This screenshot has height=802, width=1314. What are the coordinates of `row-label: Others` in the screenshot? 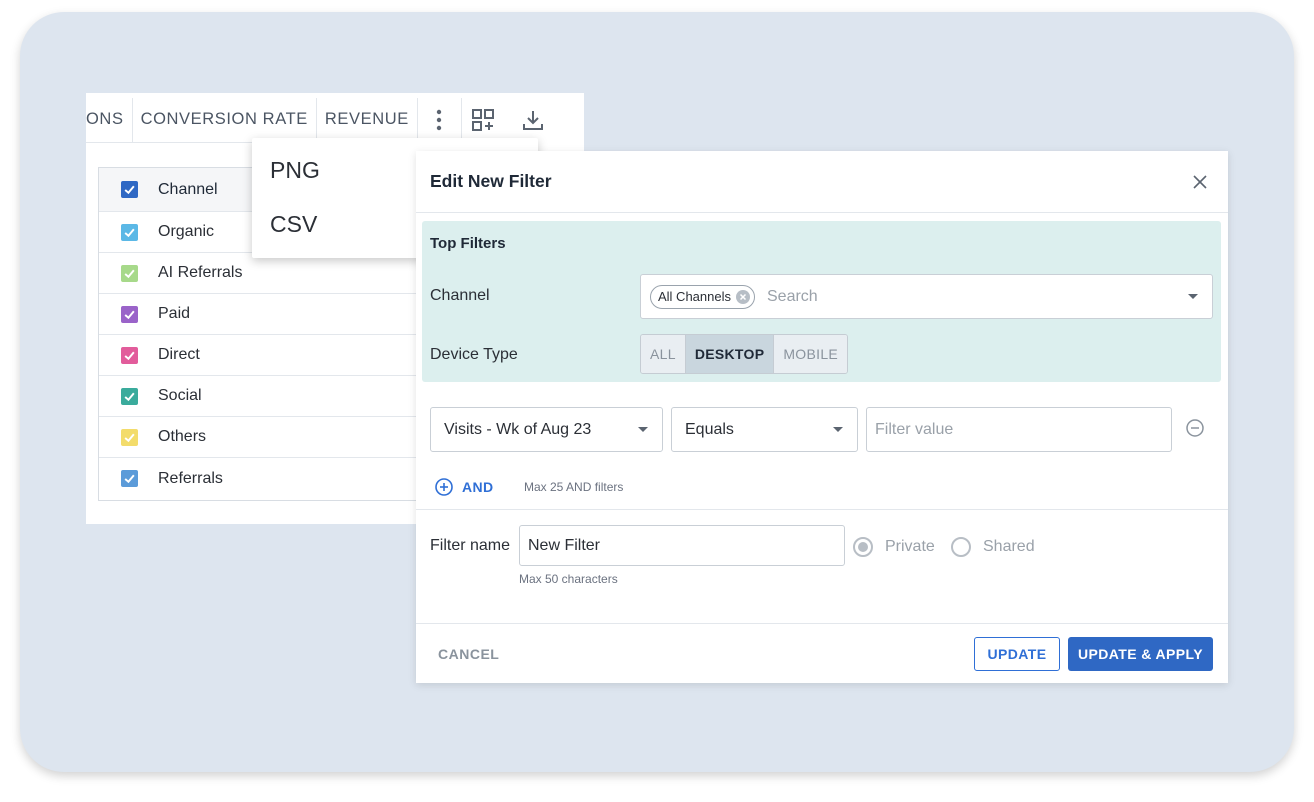 It's located at (182, 436).